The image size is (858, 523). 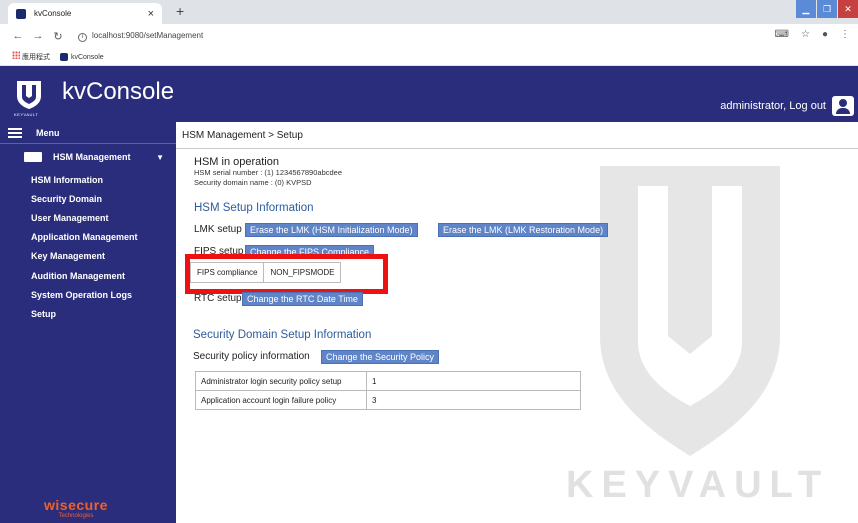 I want to click on sidebar-item-hsm-information: HSM Information, so click(x=88, y=179).